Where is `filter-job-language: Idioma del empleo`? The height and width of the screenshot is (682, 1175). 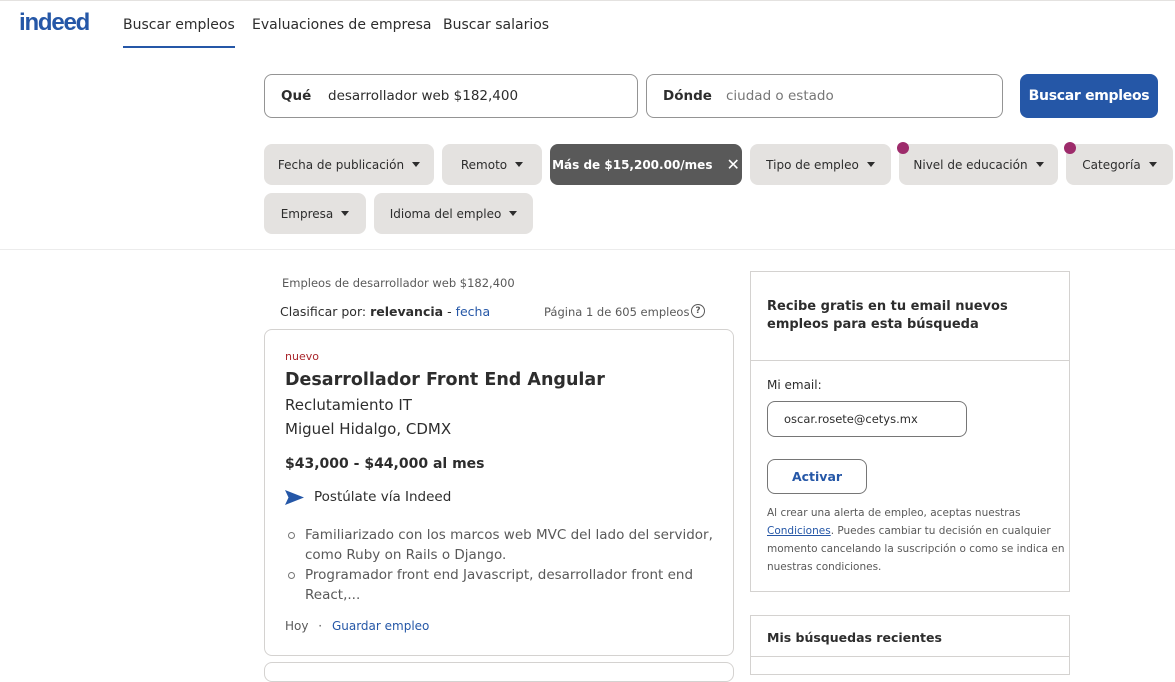
filter-job-language: Idioma del empleo is located at coordinates (453, 213).